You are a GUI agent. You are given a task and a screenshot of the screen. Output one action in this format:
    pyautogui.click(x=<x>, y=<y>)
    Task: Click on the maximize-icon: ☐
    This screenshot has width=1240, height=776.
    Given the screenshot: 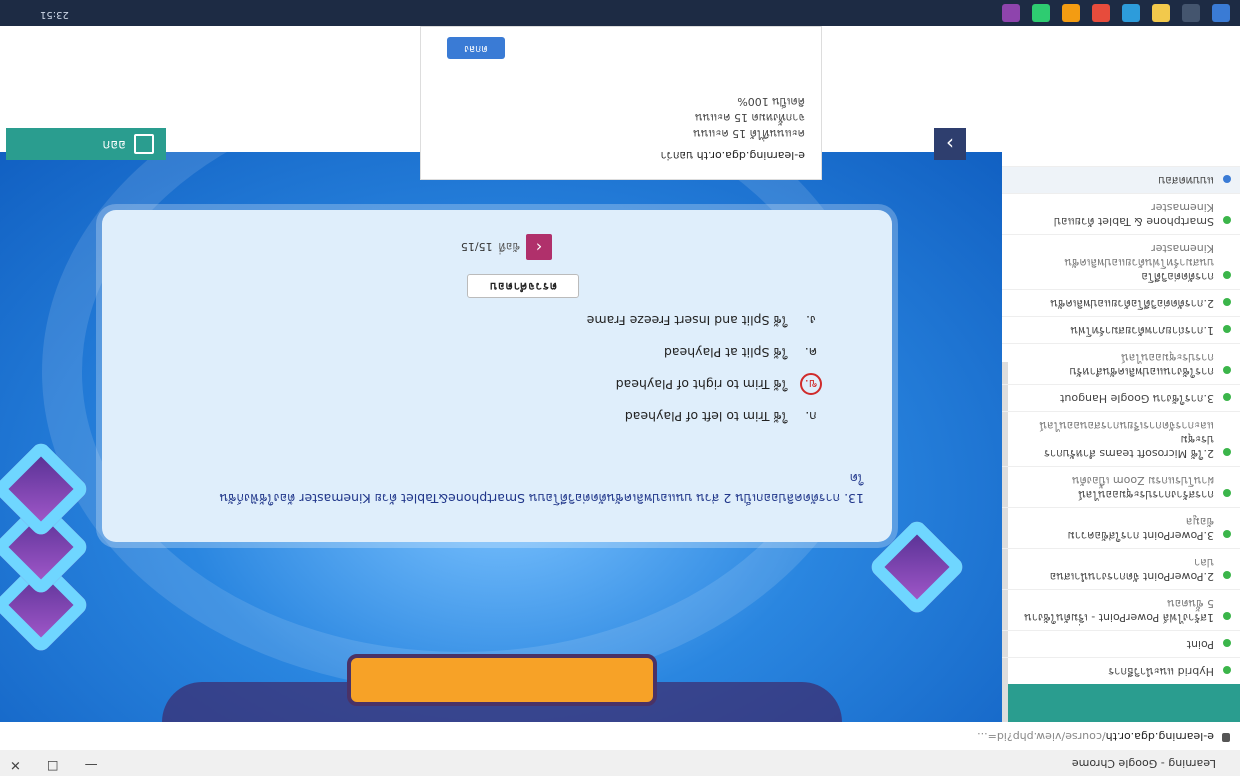 What is the action you would take?
    pyautogui.click(x=53, y=764)
    